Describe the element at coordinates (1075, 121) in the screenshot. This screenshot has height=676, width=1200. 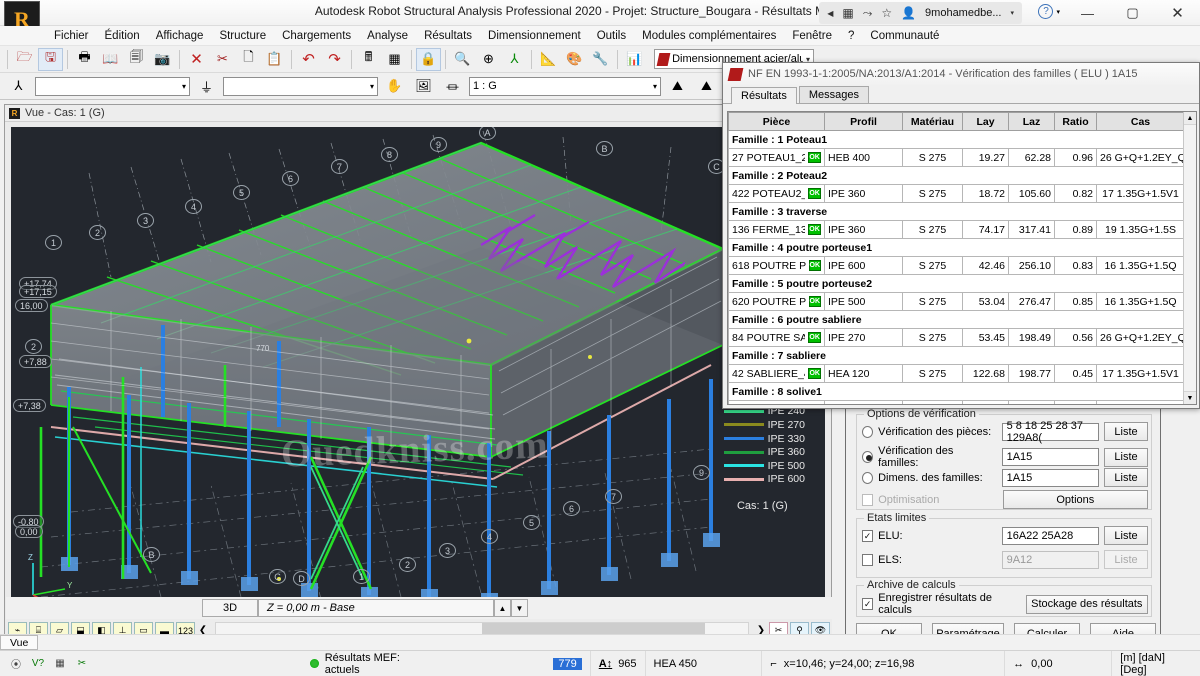
I see `col-ratio: Ratio` at that location.